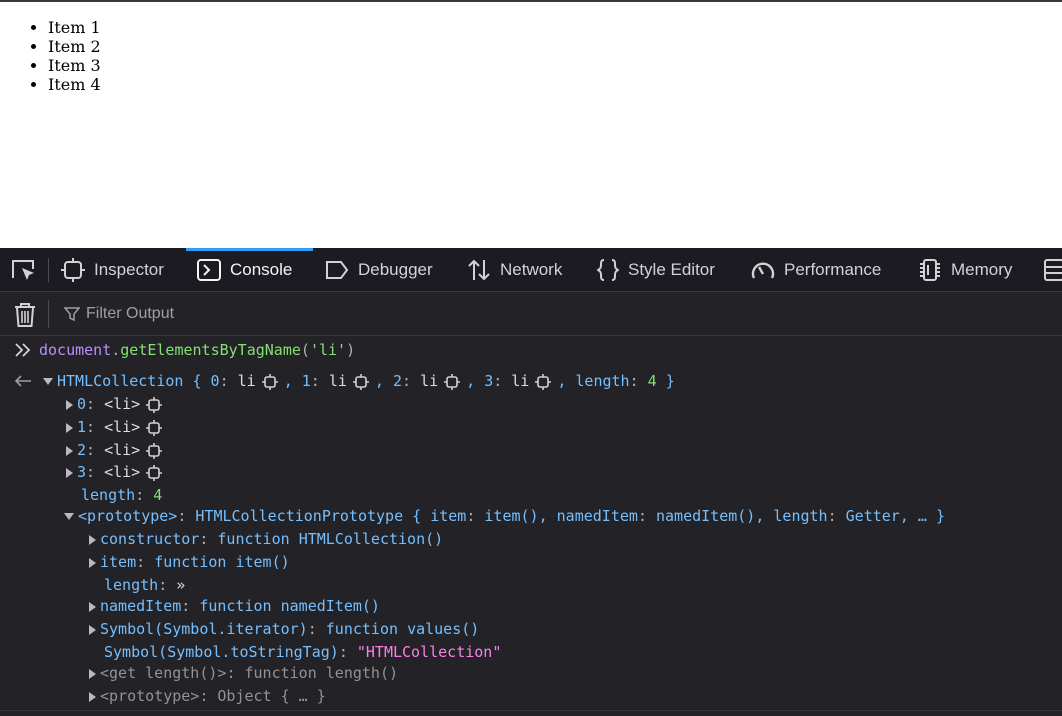 The width and height of the screenshot is (1062, 716). What do you see at coordinates (448, 516) in the screenshot?
I see `prototype-summary-key: item` at bounding box center [448, 516].